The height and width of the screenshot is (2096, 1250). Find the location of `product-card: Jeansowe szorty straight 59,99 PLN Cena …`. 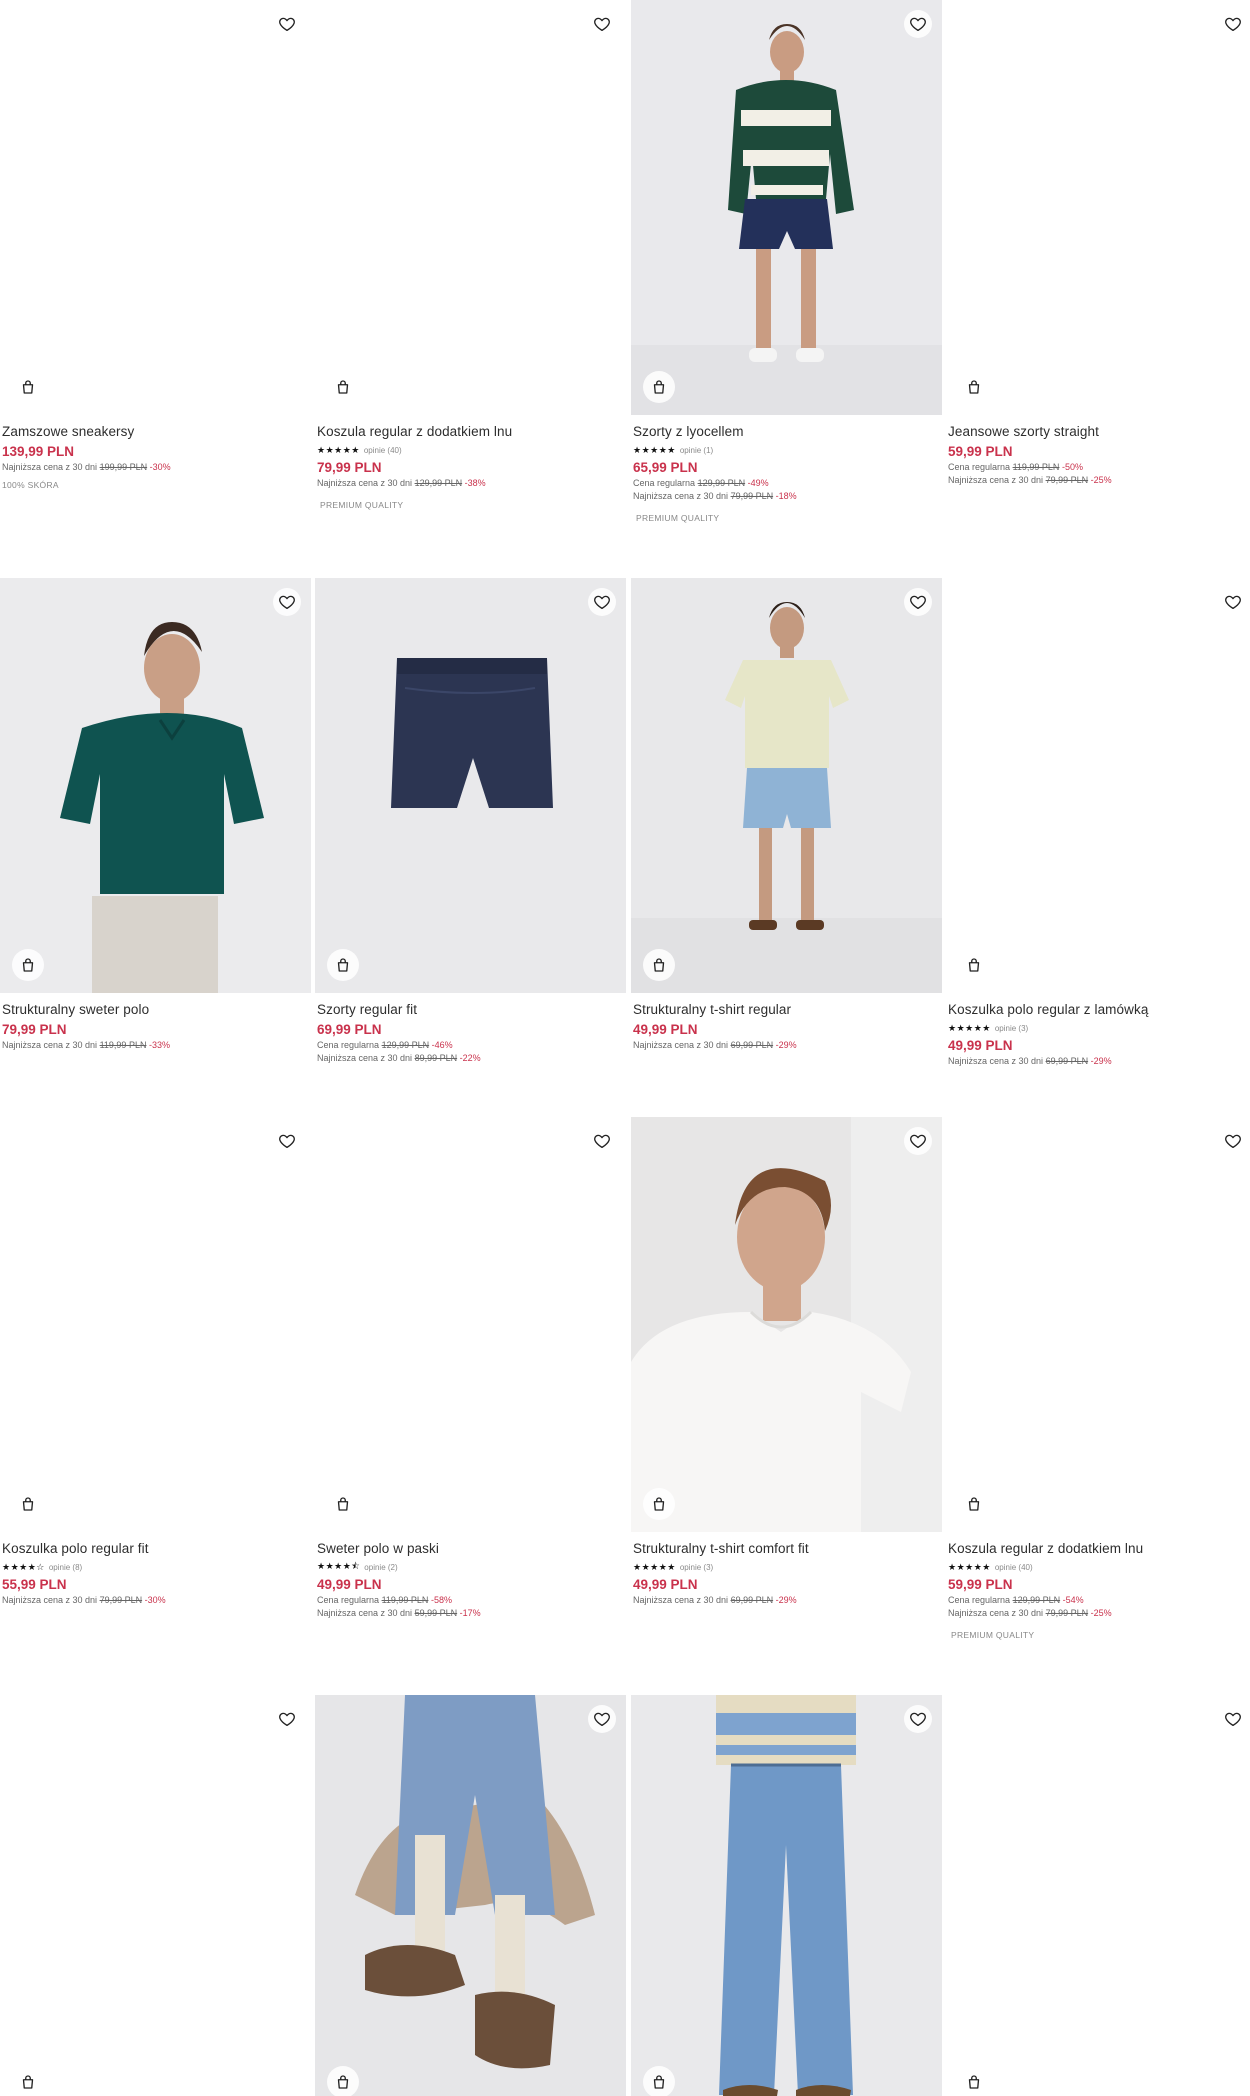

product-card: Jeansowe szorty straight 59,99 PLN Cena … is located at coordinates (1098, 243).